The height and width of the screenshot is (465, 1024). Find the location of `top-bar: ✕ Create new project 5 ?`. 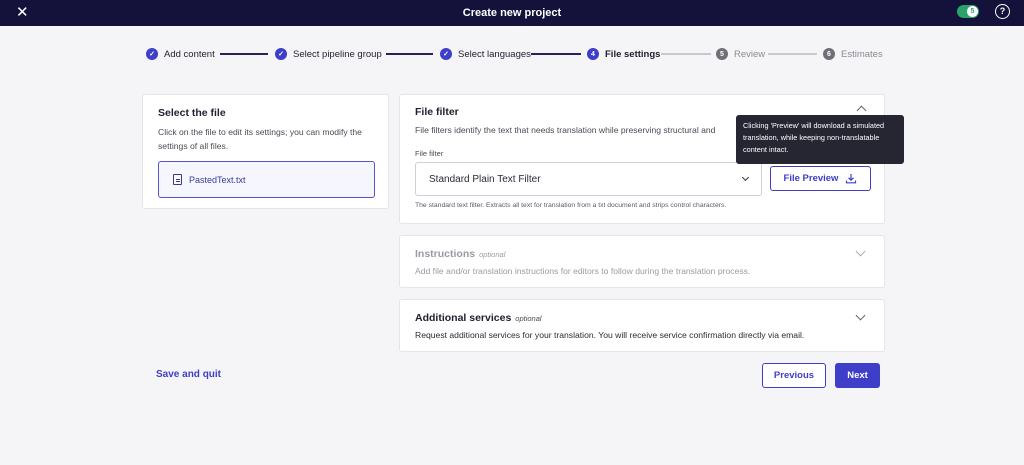

top-bar: ✕ Create new project 5 ? is located at coordinates (512, 13).